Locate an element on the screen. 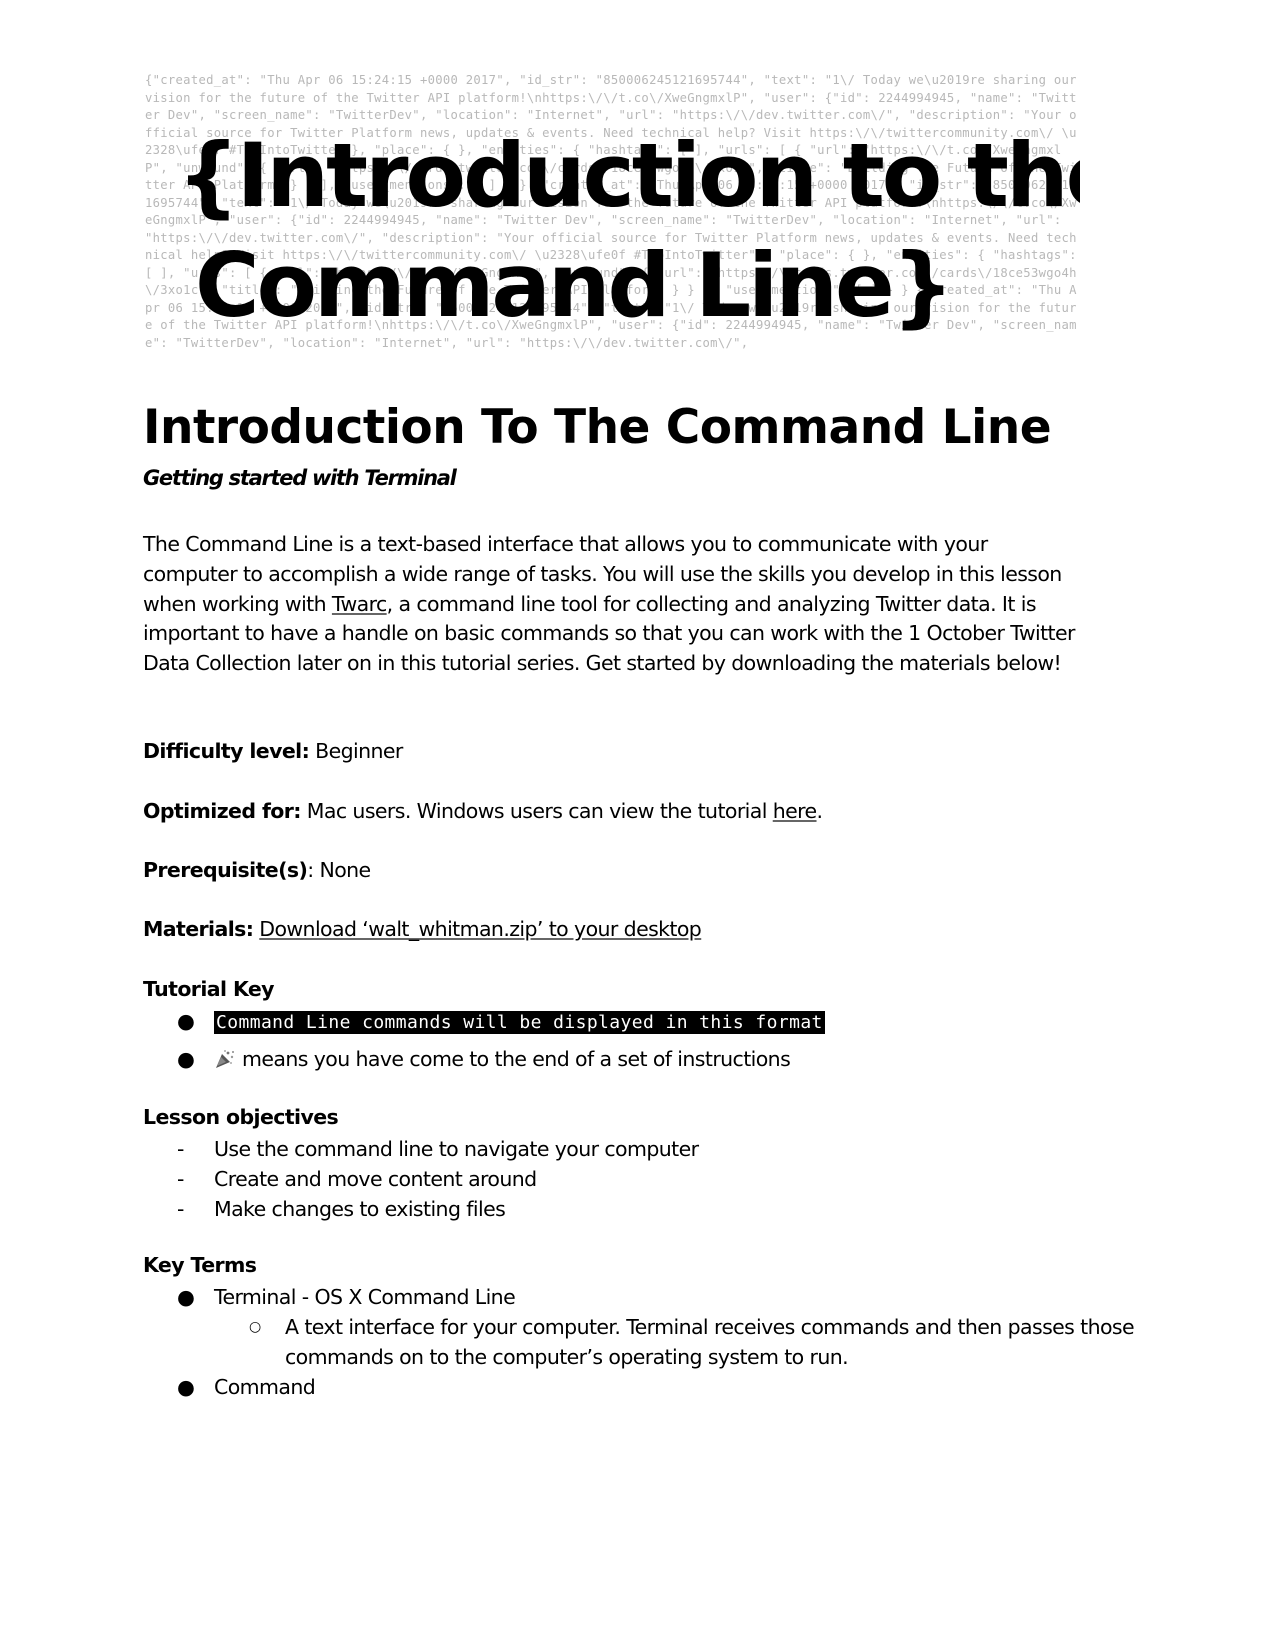 The image size is (1275, 1650). objective-text: Make changes to existing files is located at coordinates (360, 1209).